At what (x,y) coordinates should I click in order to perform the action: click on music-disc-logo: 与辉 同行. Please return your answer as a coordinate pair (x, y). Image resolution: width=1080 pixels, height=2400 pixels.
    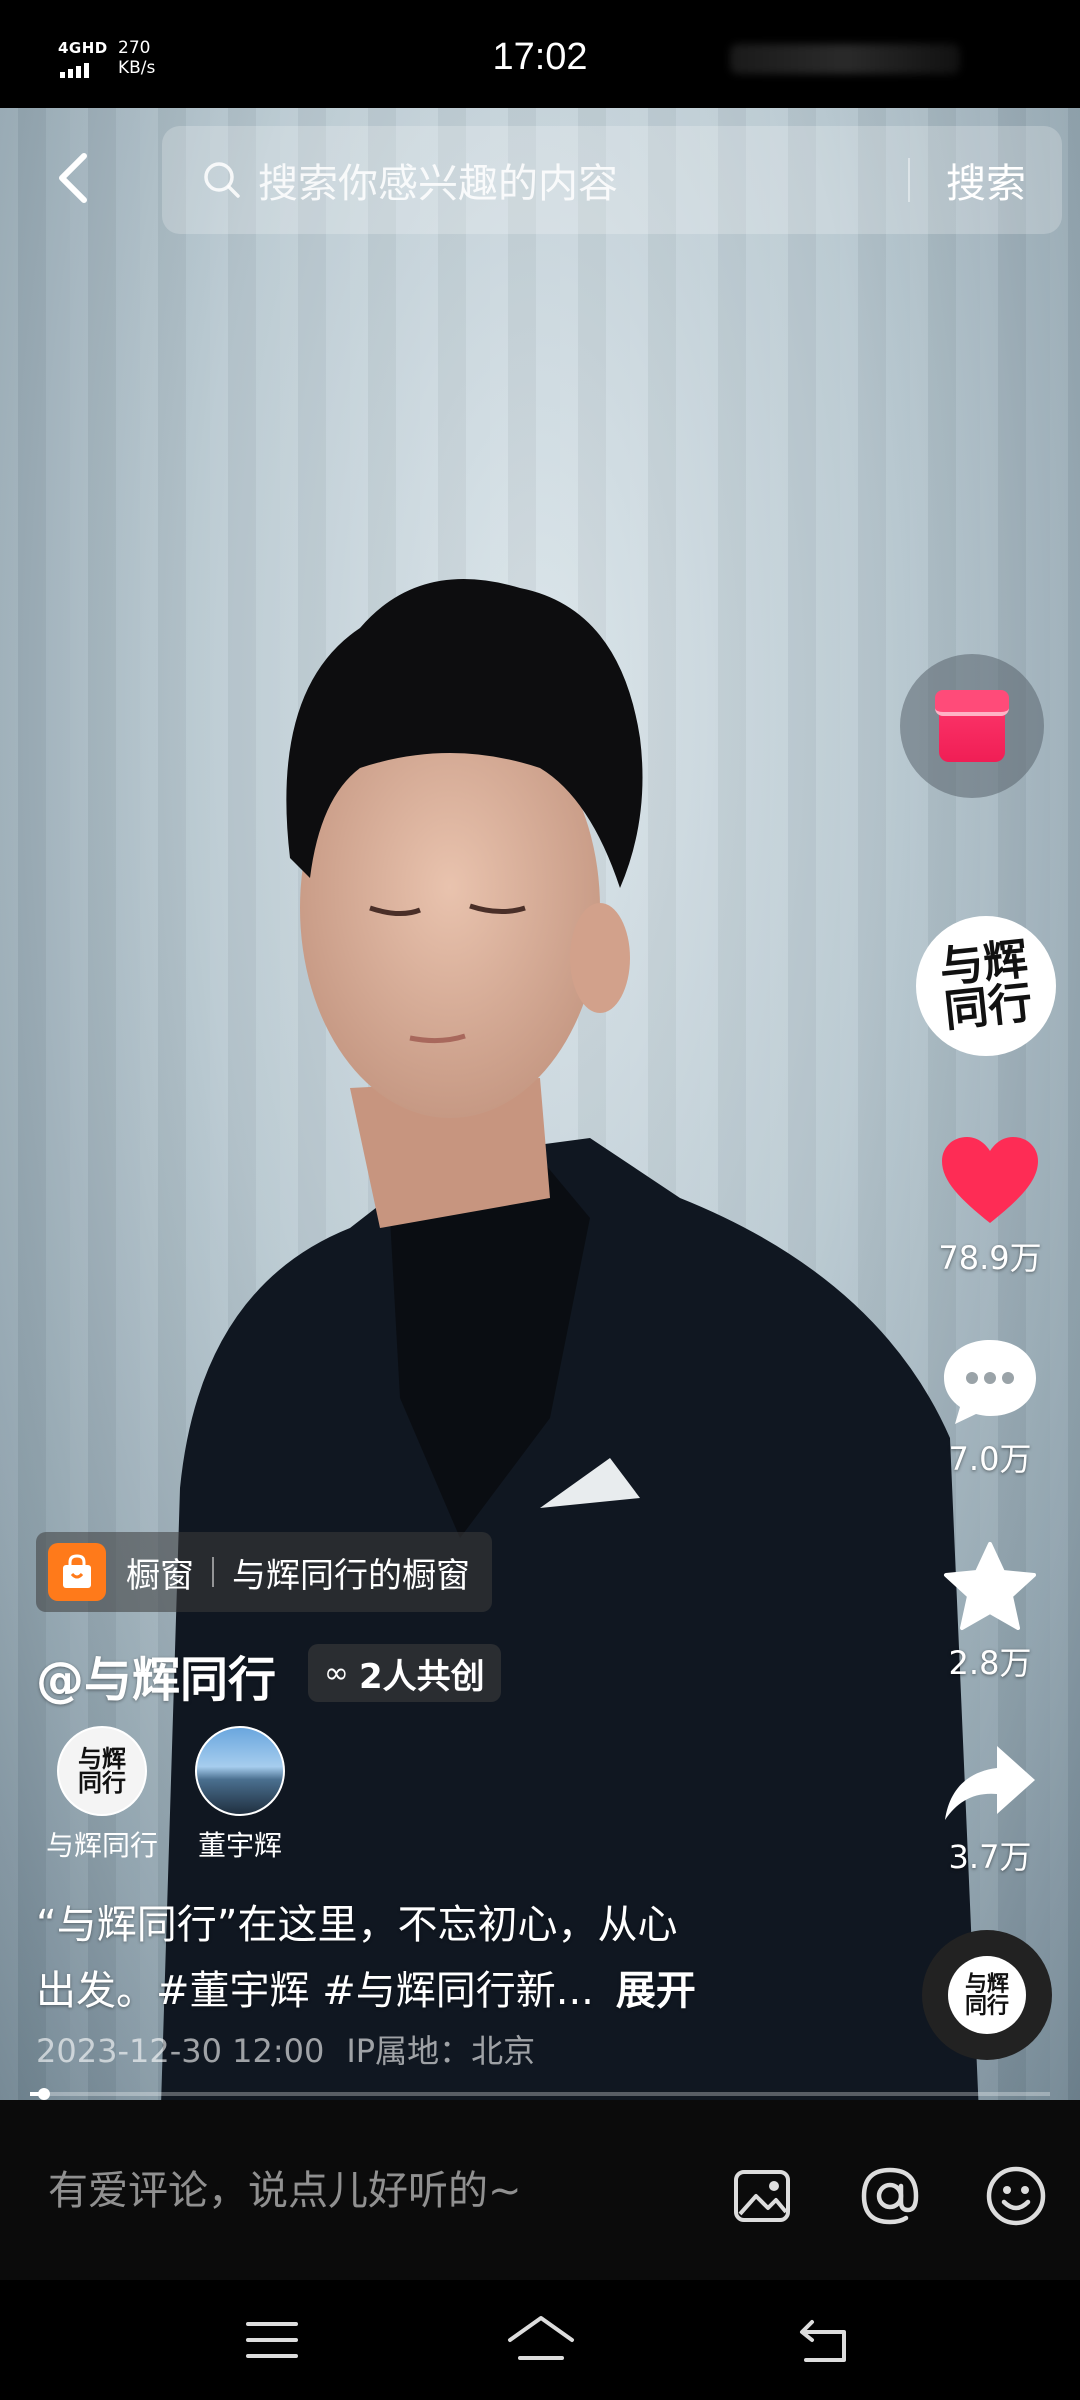
    Looking at the image, I should click on (987, 1995).